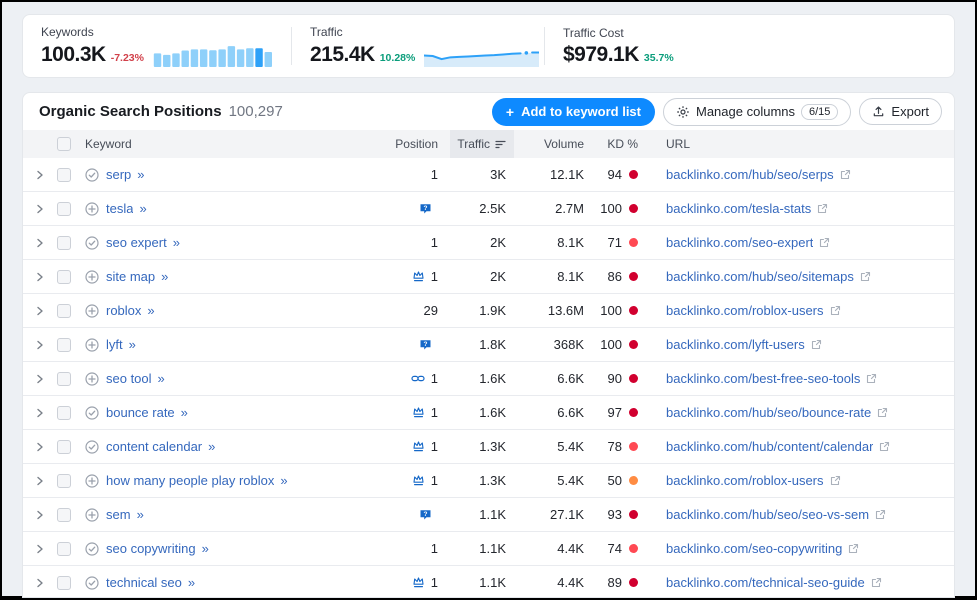  I want to click on keyword-link: seo expert, so click(136, 242).